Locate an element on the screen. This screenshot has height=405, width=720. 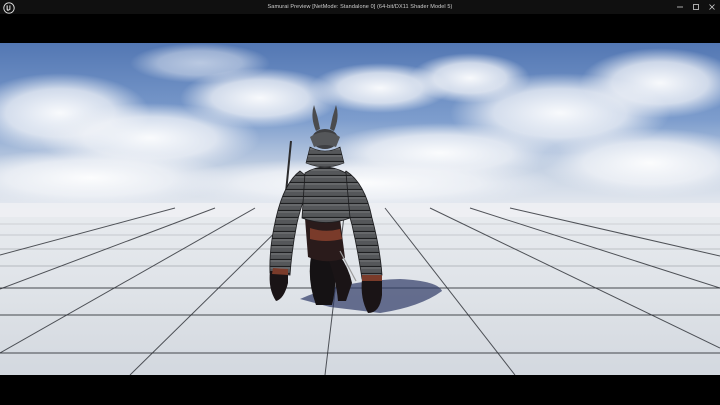
close-button is located at coordinates (712, 7).